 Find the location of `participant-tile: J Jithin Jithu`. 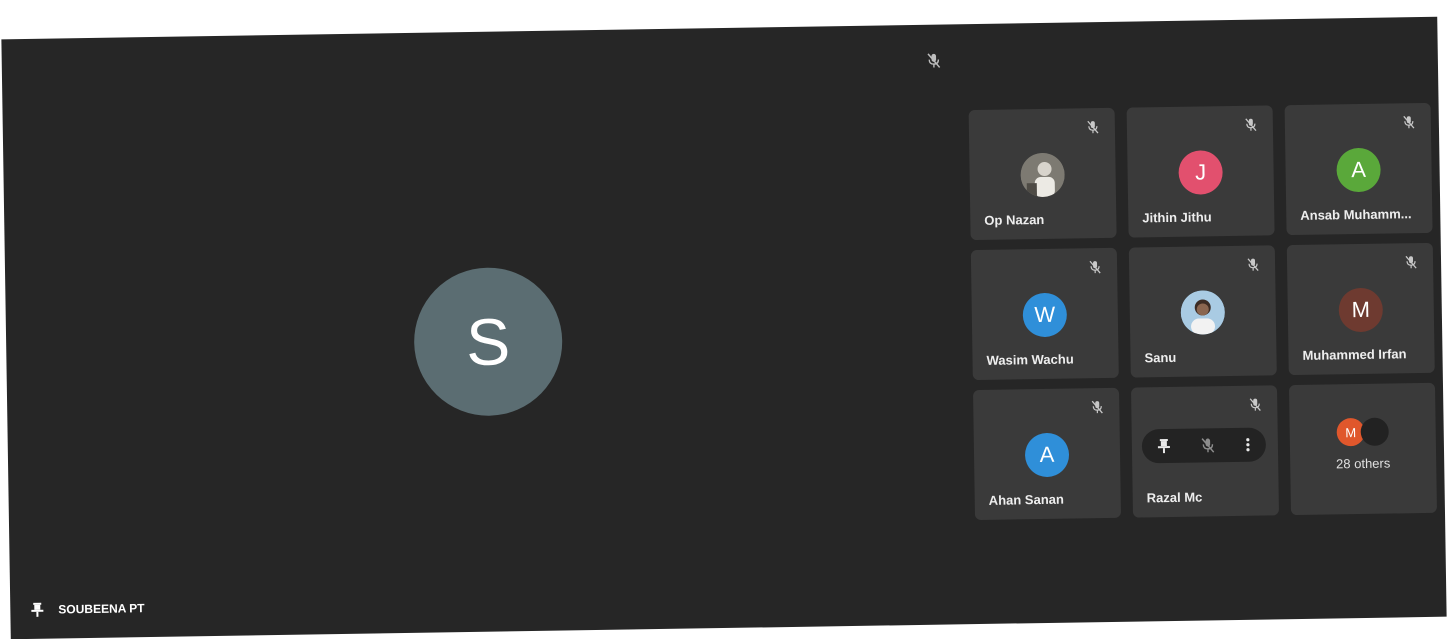

participant-tile: J Jithin Jithu is located at coordinates (1201, 171).